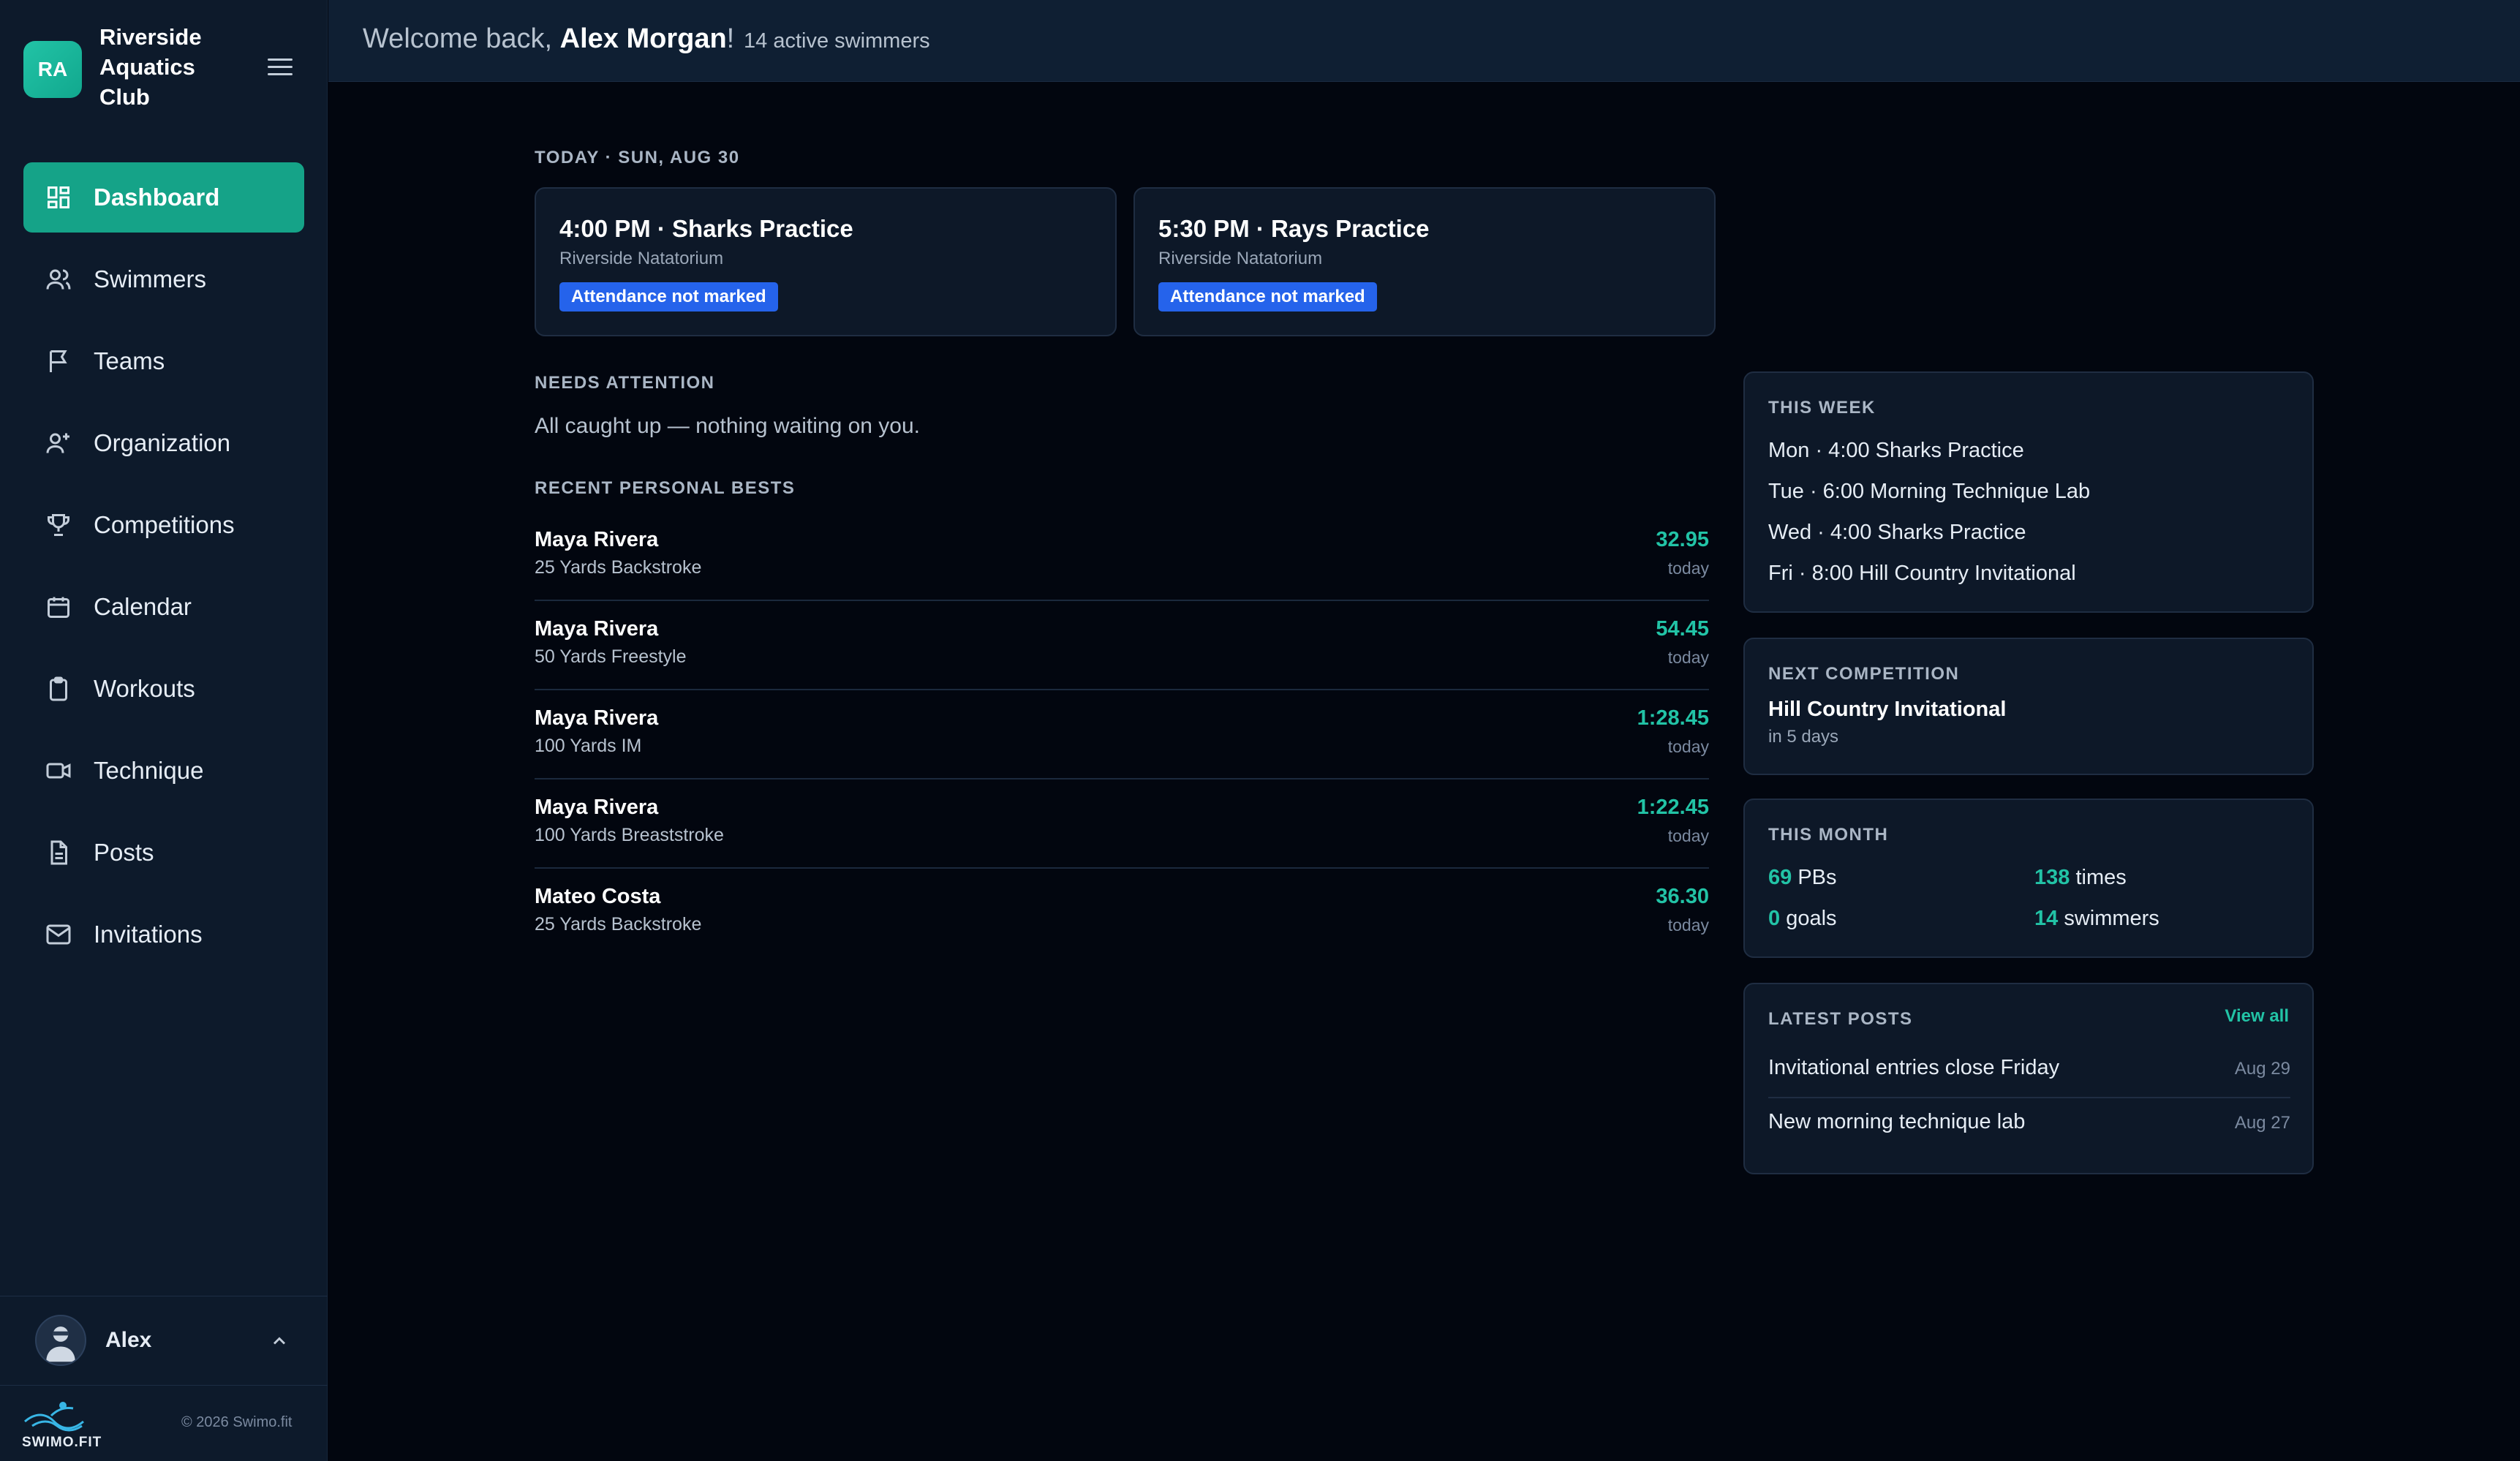  What do you see at coordinates (60, 1344) in the screenshot?
I see `avatar-icon` at bounding box center [60, 1344].